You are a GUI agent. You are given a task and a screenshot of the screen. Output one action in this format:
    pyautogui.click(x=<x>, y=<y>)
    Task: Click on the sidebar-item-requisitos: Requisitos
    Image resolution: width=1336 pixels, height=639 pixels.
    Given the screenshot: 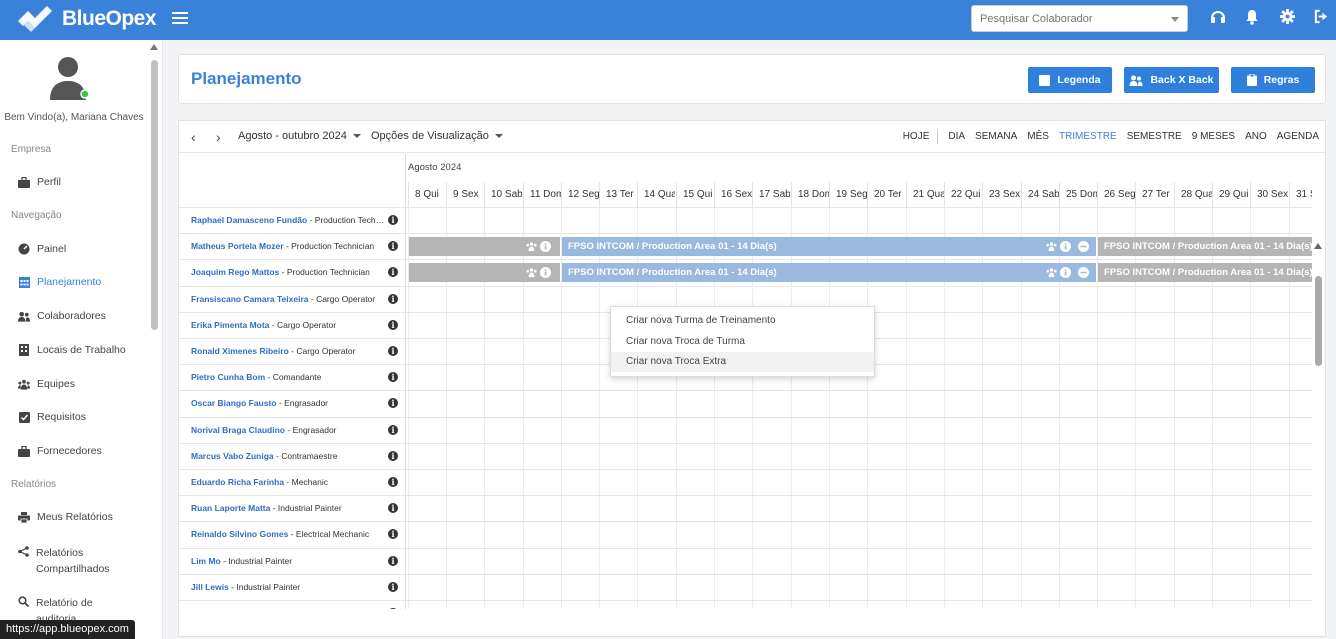 What is the action you would take?
    pyautogui.click(x=52, y=417)
    